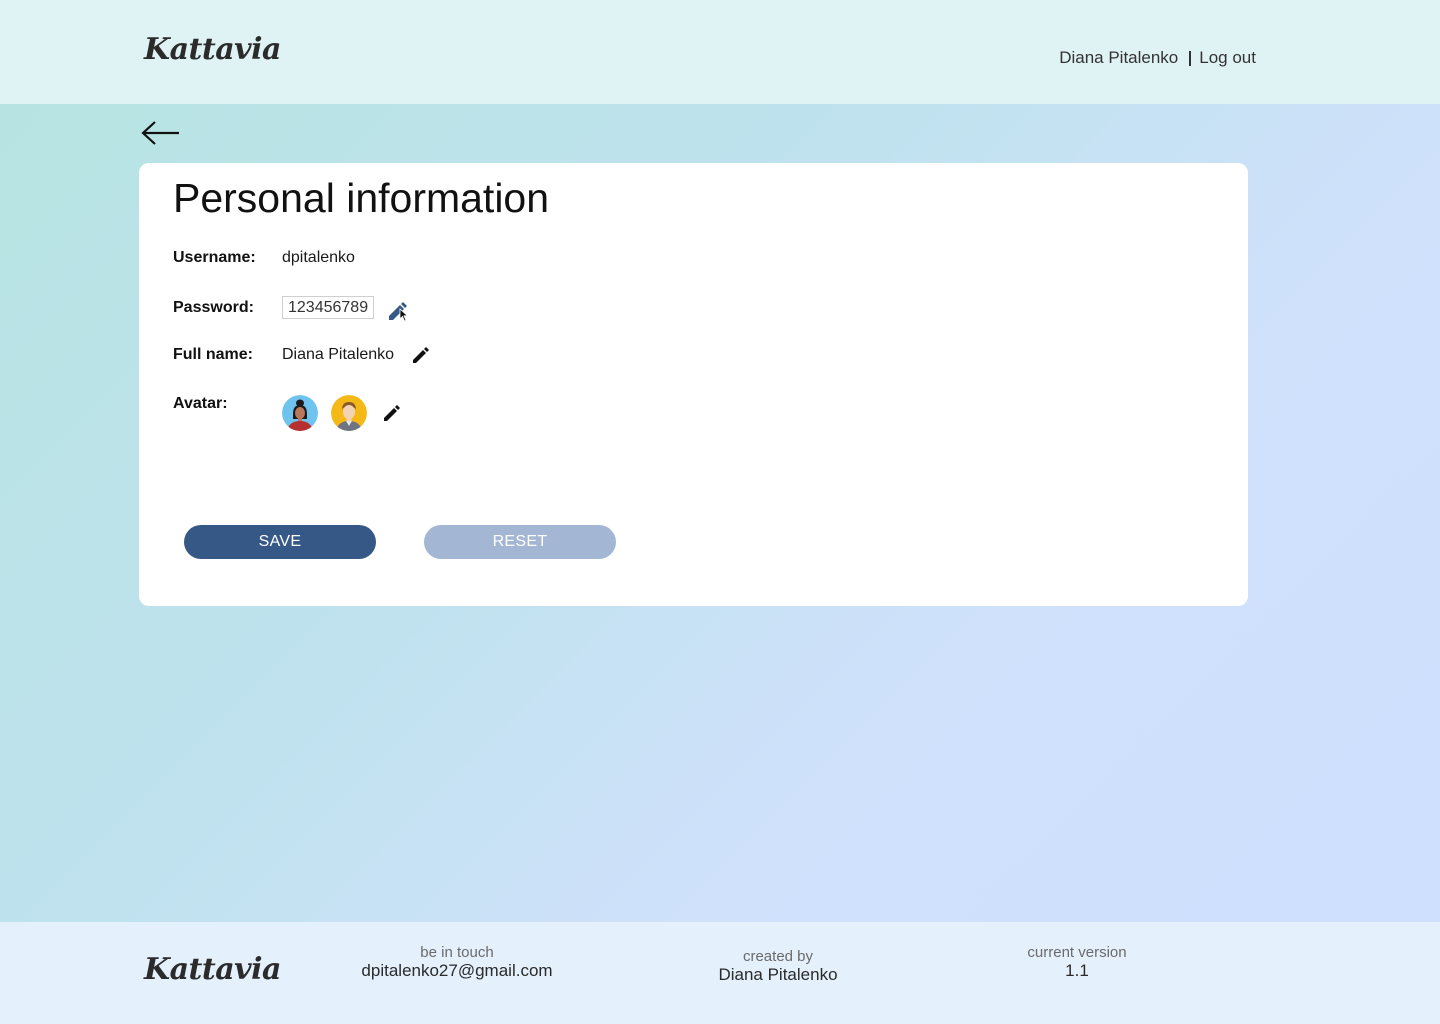 Image resolution: width=1440 pixels, height=1024 pixels. Describe the element at coordinates (213, 354) in the screenshot. I see `fullname-label: Full name:` at that location.